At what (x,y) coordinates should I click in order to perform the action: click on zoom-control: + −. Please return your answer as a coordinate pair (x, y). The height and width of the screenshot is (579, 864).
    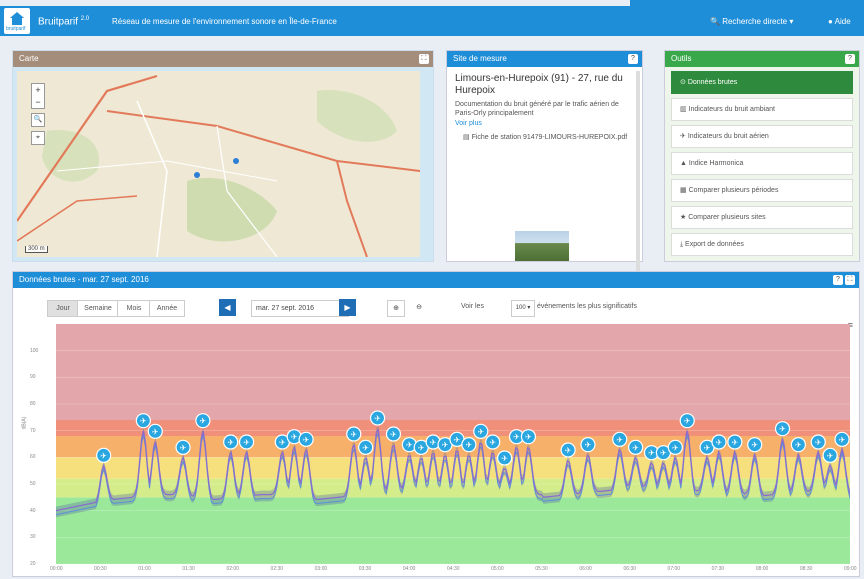
    Looking at the image, I should click on (38, 96).